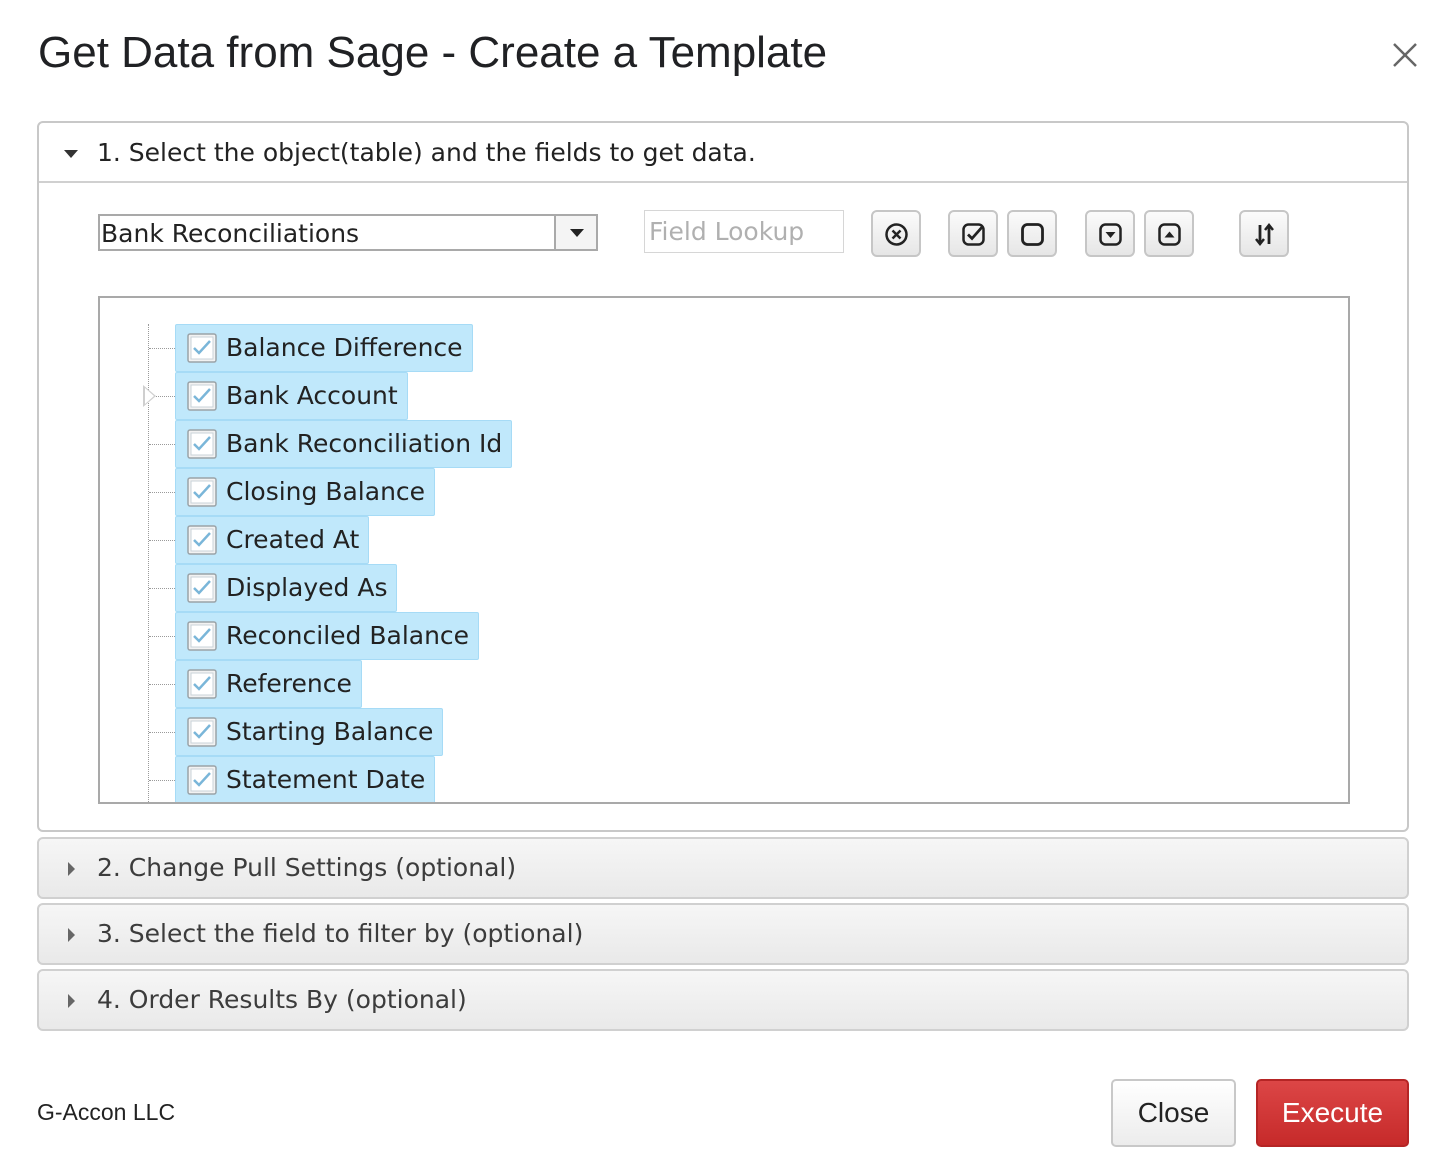  I want to click on expand-all-icon, so click(1110, 234).